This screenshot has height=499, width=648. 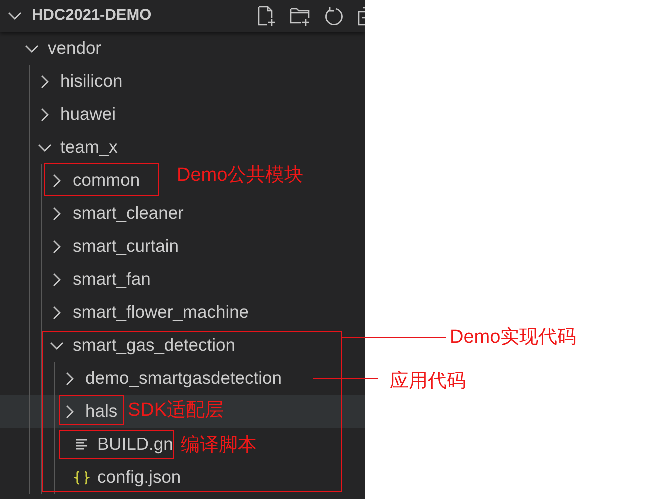 What do you see at coordinates (176, 411) in the screenshot?
I see `annotation-label: SDK适配层` at bounding box center [176, 411].